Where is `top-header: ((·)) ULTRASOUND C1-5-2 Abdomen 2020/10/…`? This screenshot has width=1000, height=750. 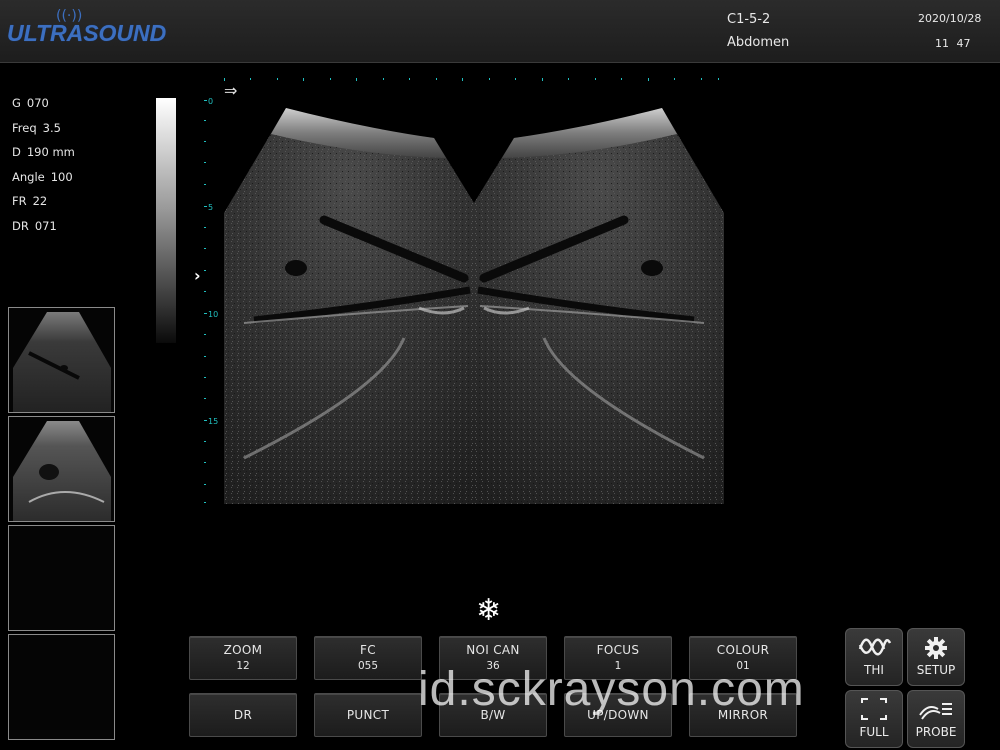 top-header: ((·)) ULTRASOUND C1-5-2 Abdomen 2020/10/… is located at coordinates (500, 31).